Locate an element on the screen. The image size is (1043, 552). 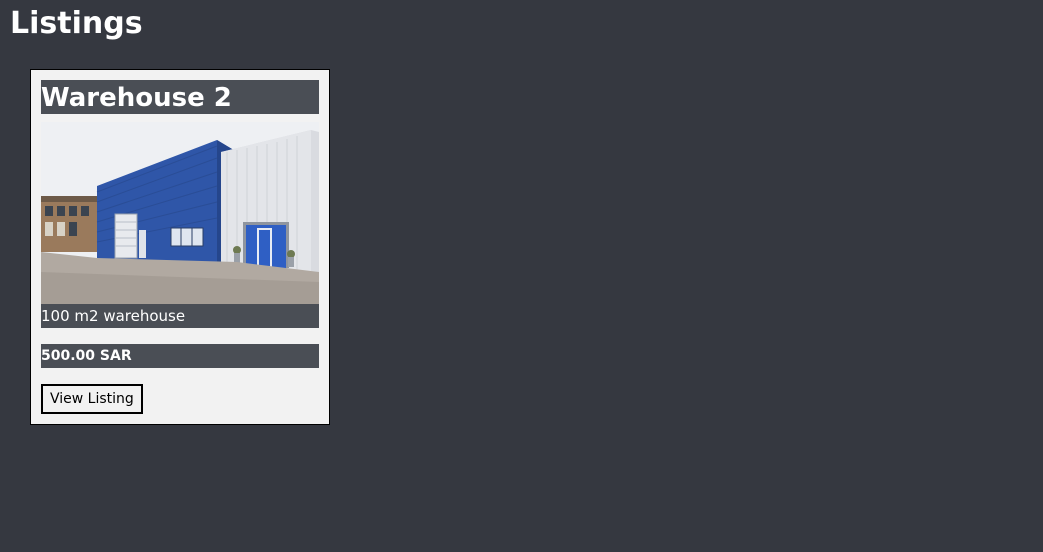
view-listing-button: View Listing is located at coordinates (92, 399).